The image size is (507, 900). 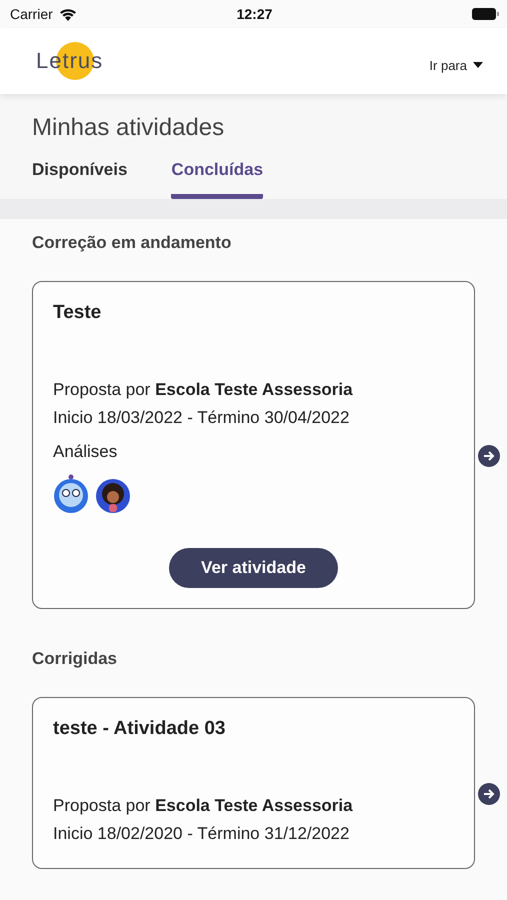 I want to click on section-title: Correção em andamento, so click(x=132, y=243).